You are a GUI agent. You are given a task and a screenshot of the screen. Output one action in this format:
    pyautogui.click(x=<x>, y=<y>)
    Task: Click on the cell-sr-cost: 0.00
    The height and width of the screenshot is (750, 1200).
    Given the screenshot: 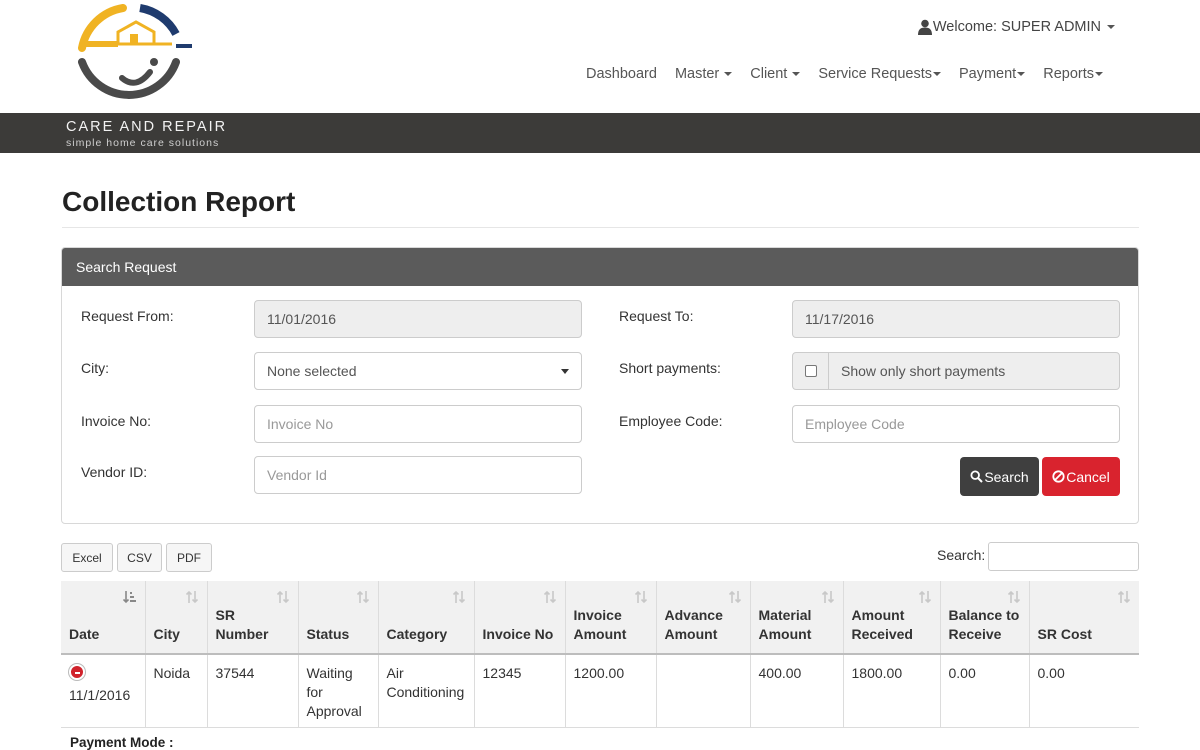 What is the action you would take?
    pyautogui.click(x=1084, y=691)
    